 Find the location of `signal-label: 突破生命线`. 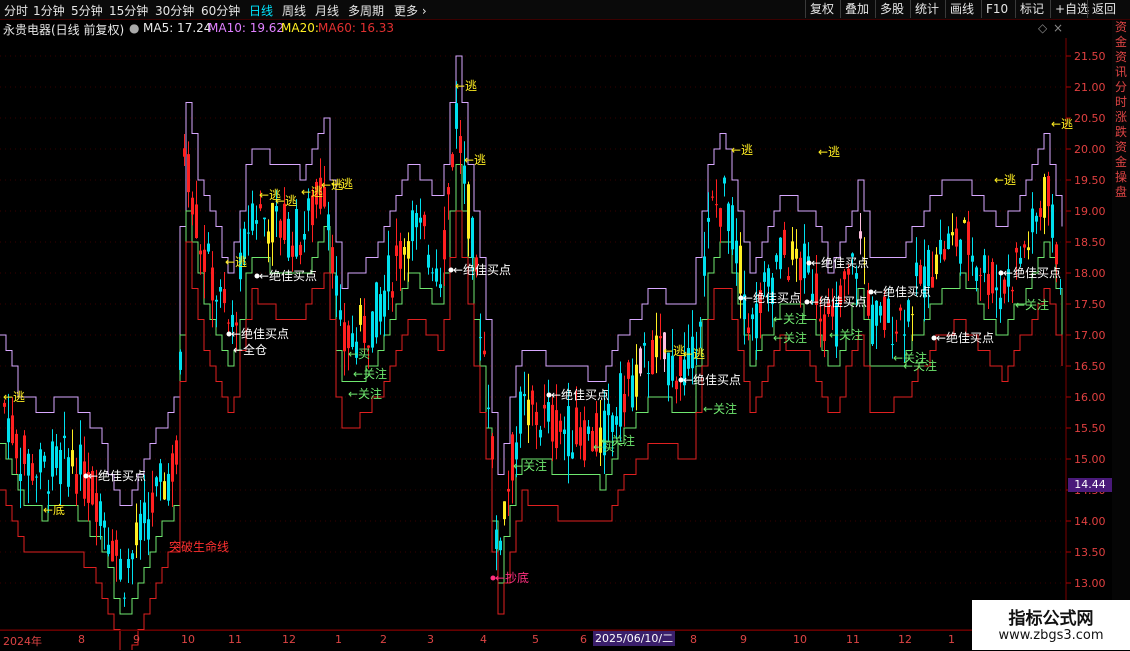

signal-label: 突破生命线 is located at coordinates (199, 546).